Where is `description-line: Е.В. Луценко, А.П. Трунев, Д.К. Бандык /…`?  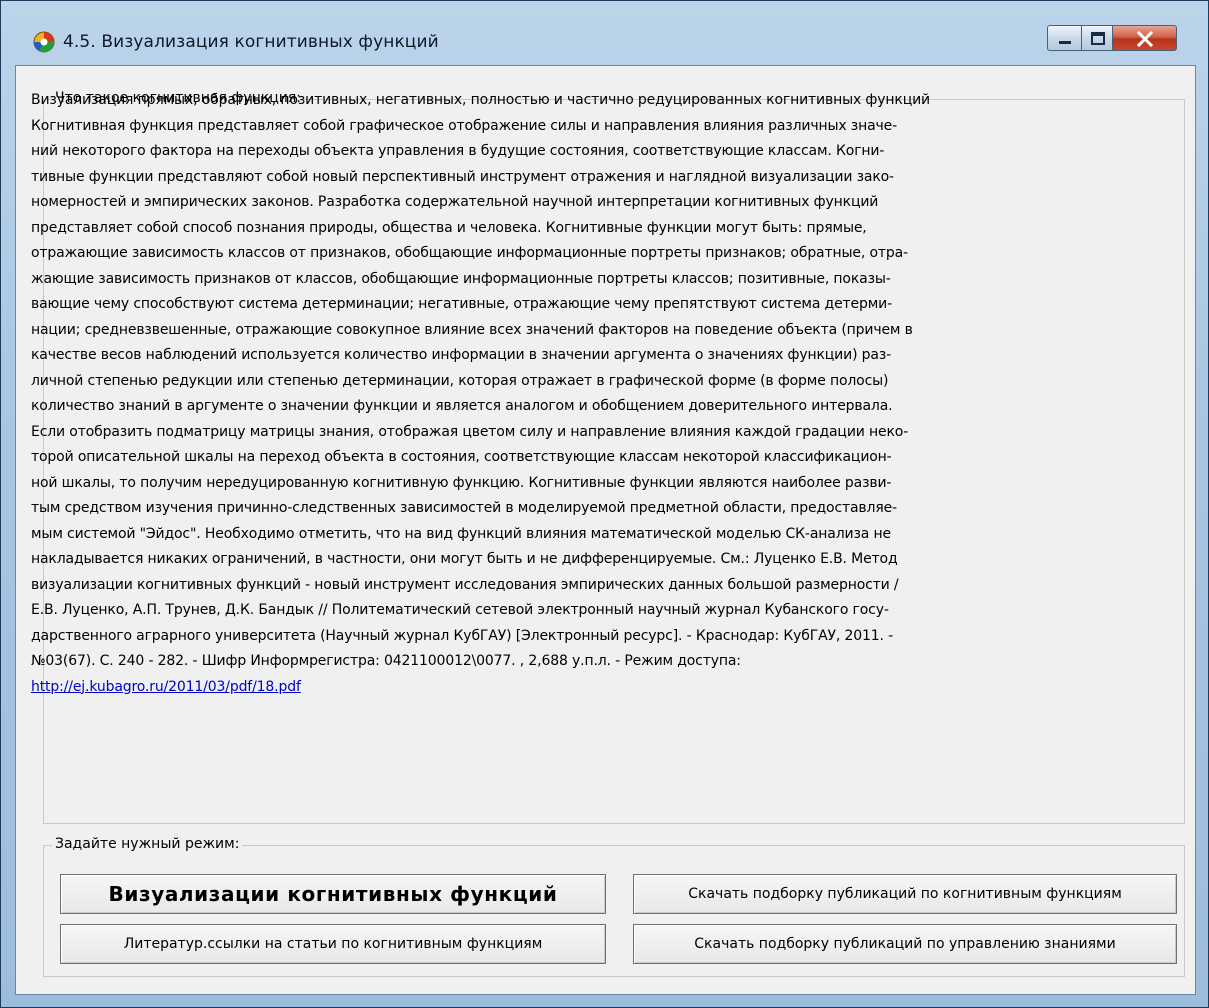 description-line: Е.В. Луценко, А.П. Трунев, Д.К. Бандык /… is located at coordinates (460, 610).